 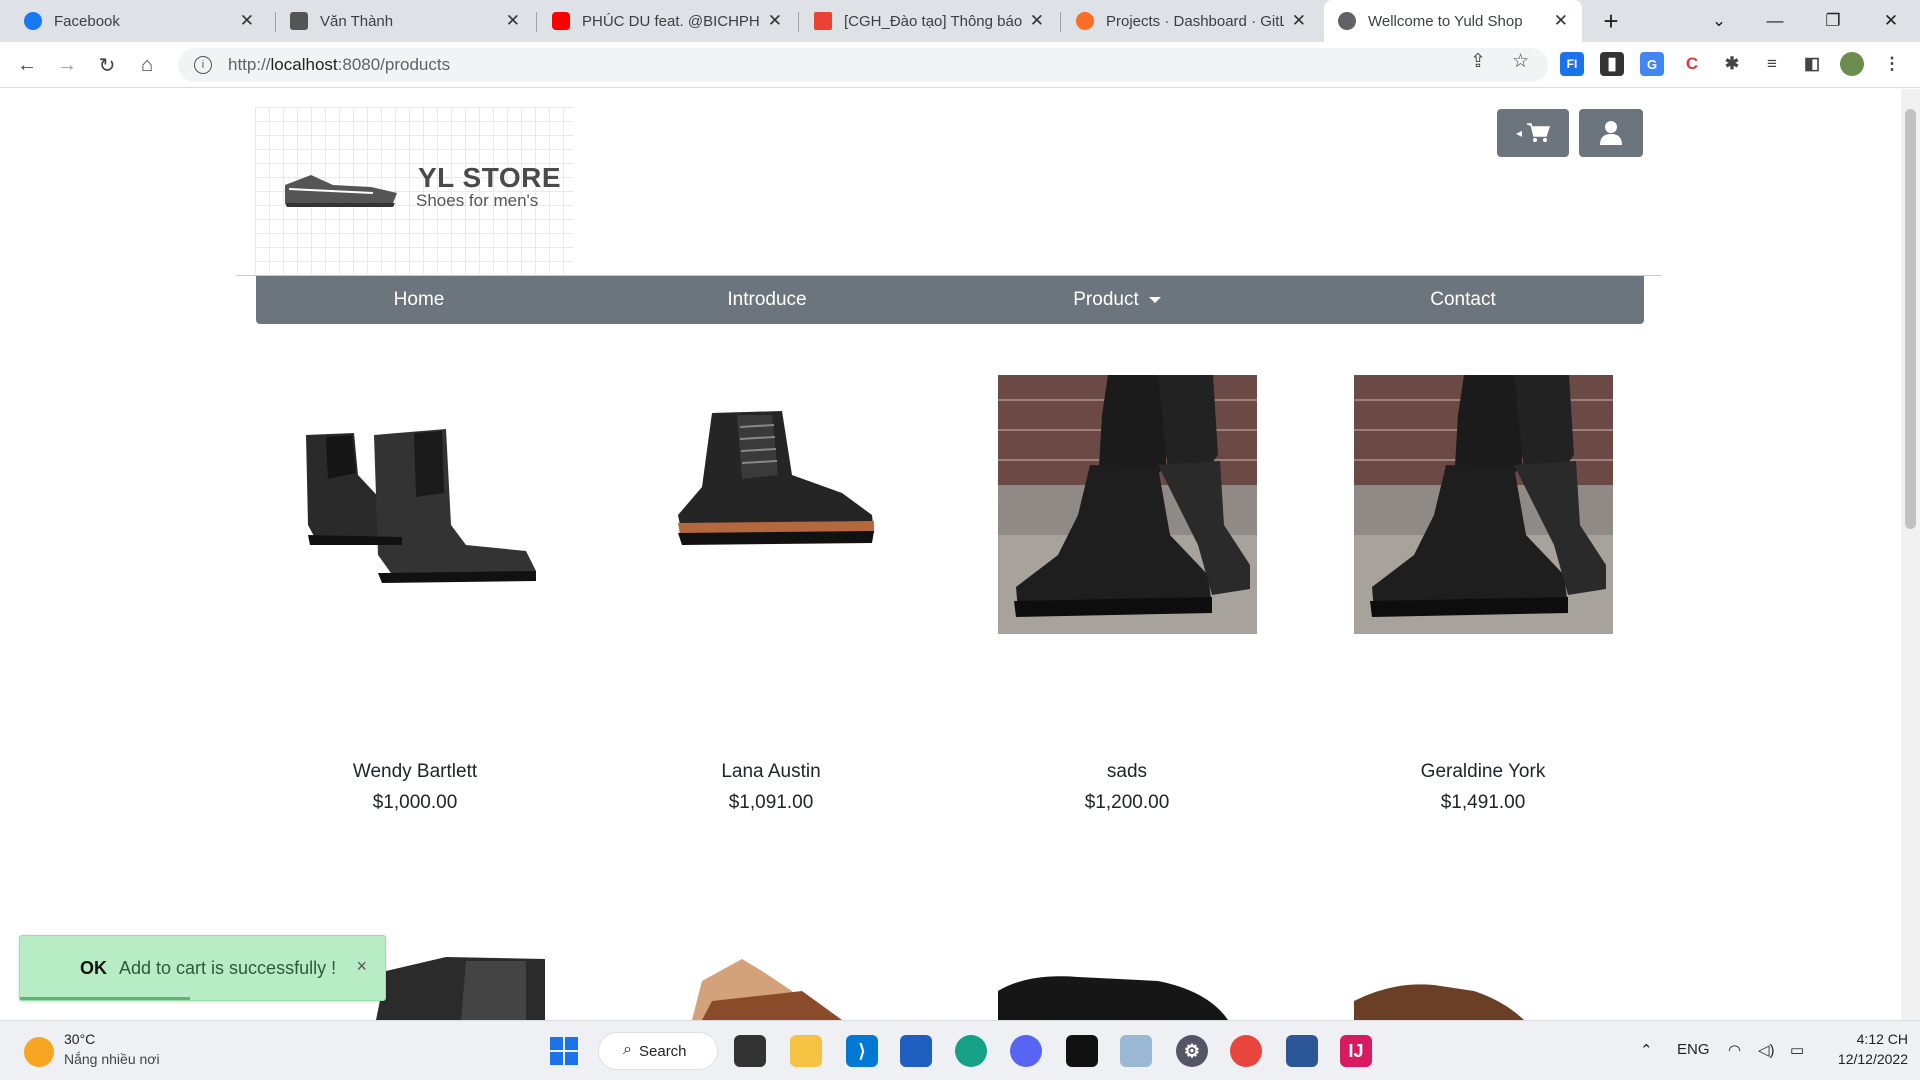 What do you see at coordinates (203, 65) in the screenshot?
I see `info-icon: i` at bounding box center [203, 65].